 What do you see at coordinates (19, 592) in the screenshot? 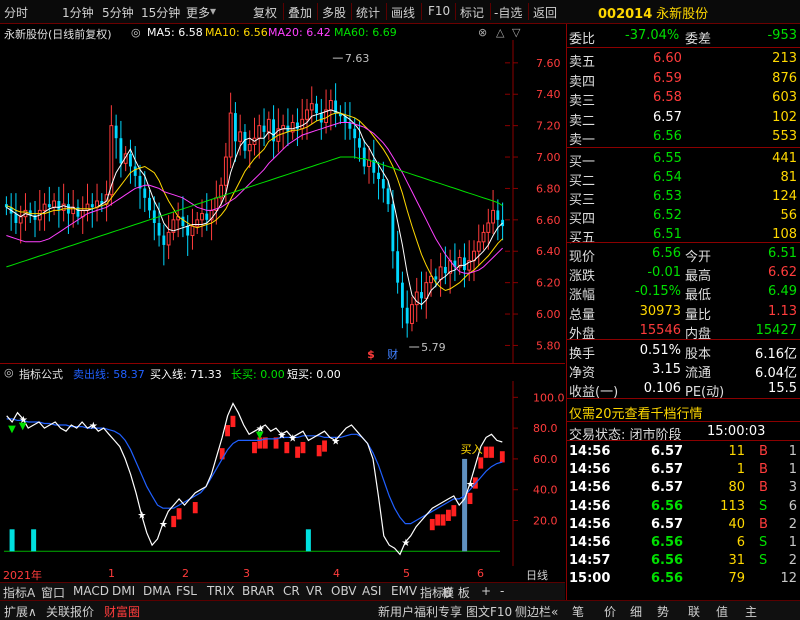
I see `indicator-tab: 指标A` at bounding box center [19, 592].